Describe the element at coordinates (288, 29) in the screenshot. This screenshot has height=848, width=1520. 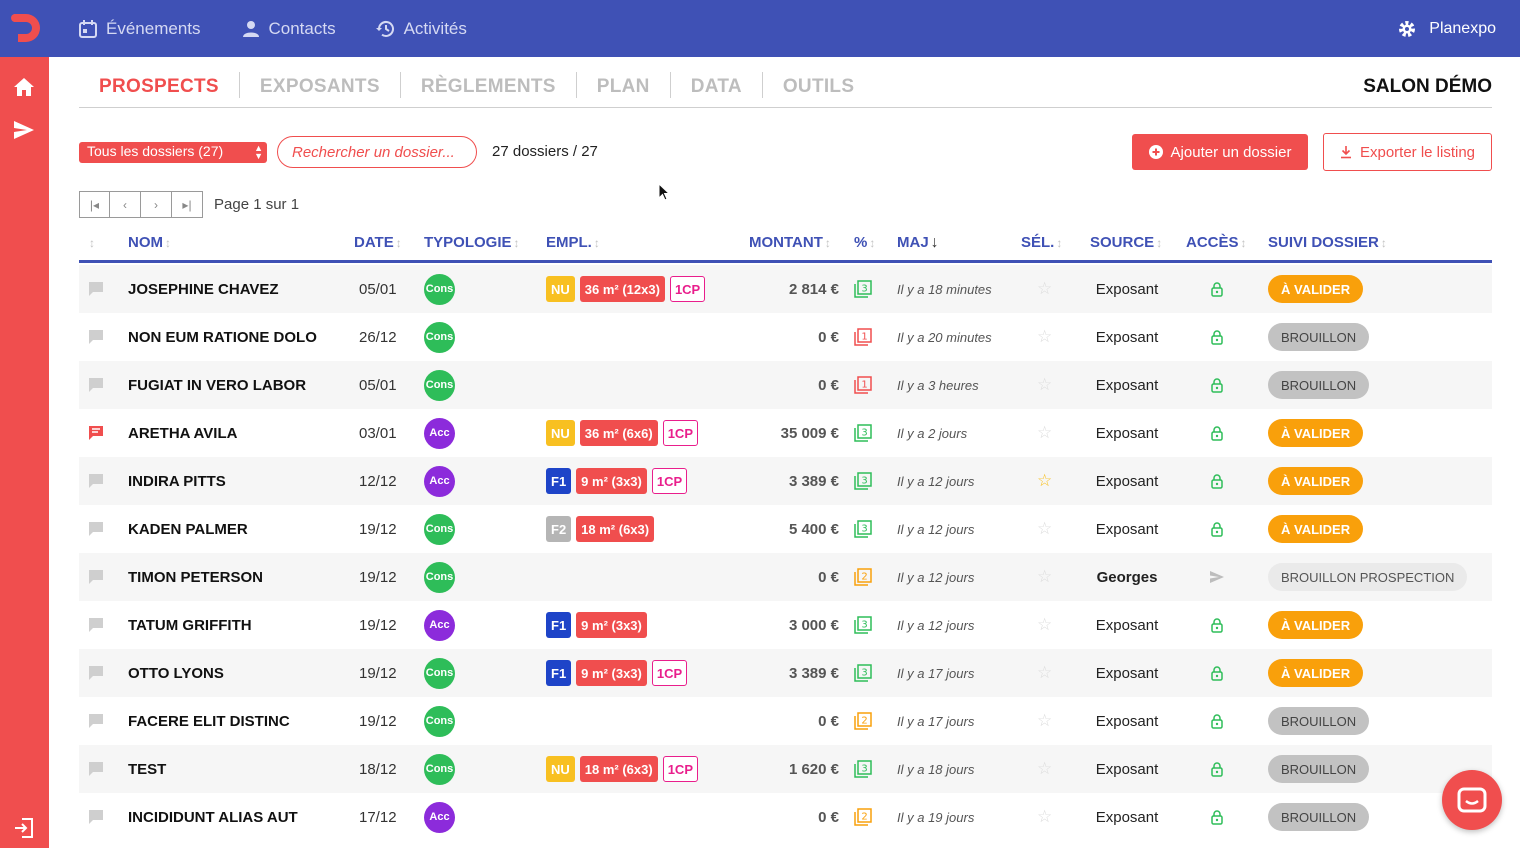
I see `nav-contacts: Contacts` at that location.